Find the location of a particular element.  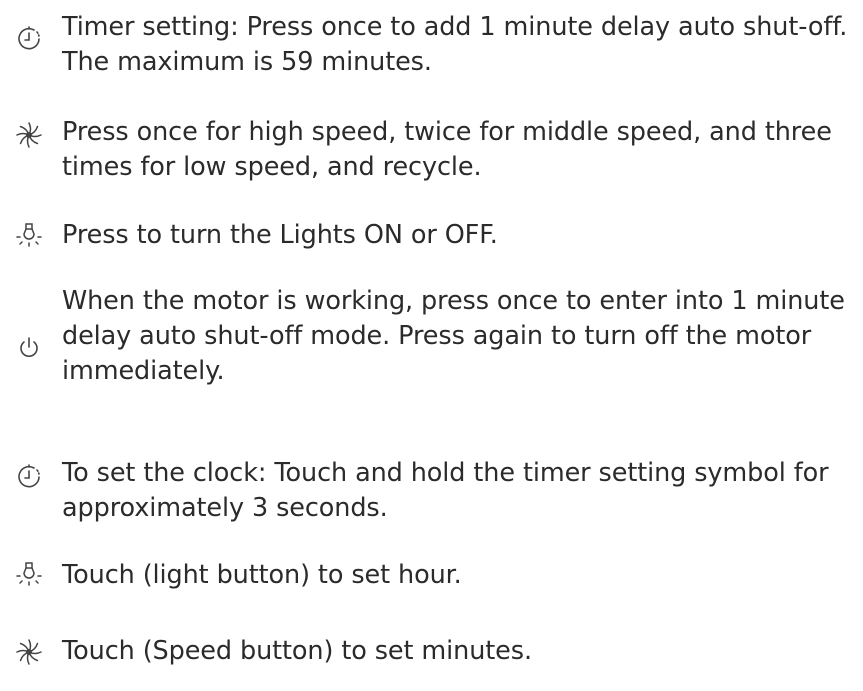

instruction-light-text: Press to turn the Lights ON or OFF. is located at coordinates (280, 235).